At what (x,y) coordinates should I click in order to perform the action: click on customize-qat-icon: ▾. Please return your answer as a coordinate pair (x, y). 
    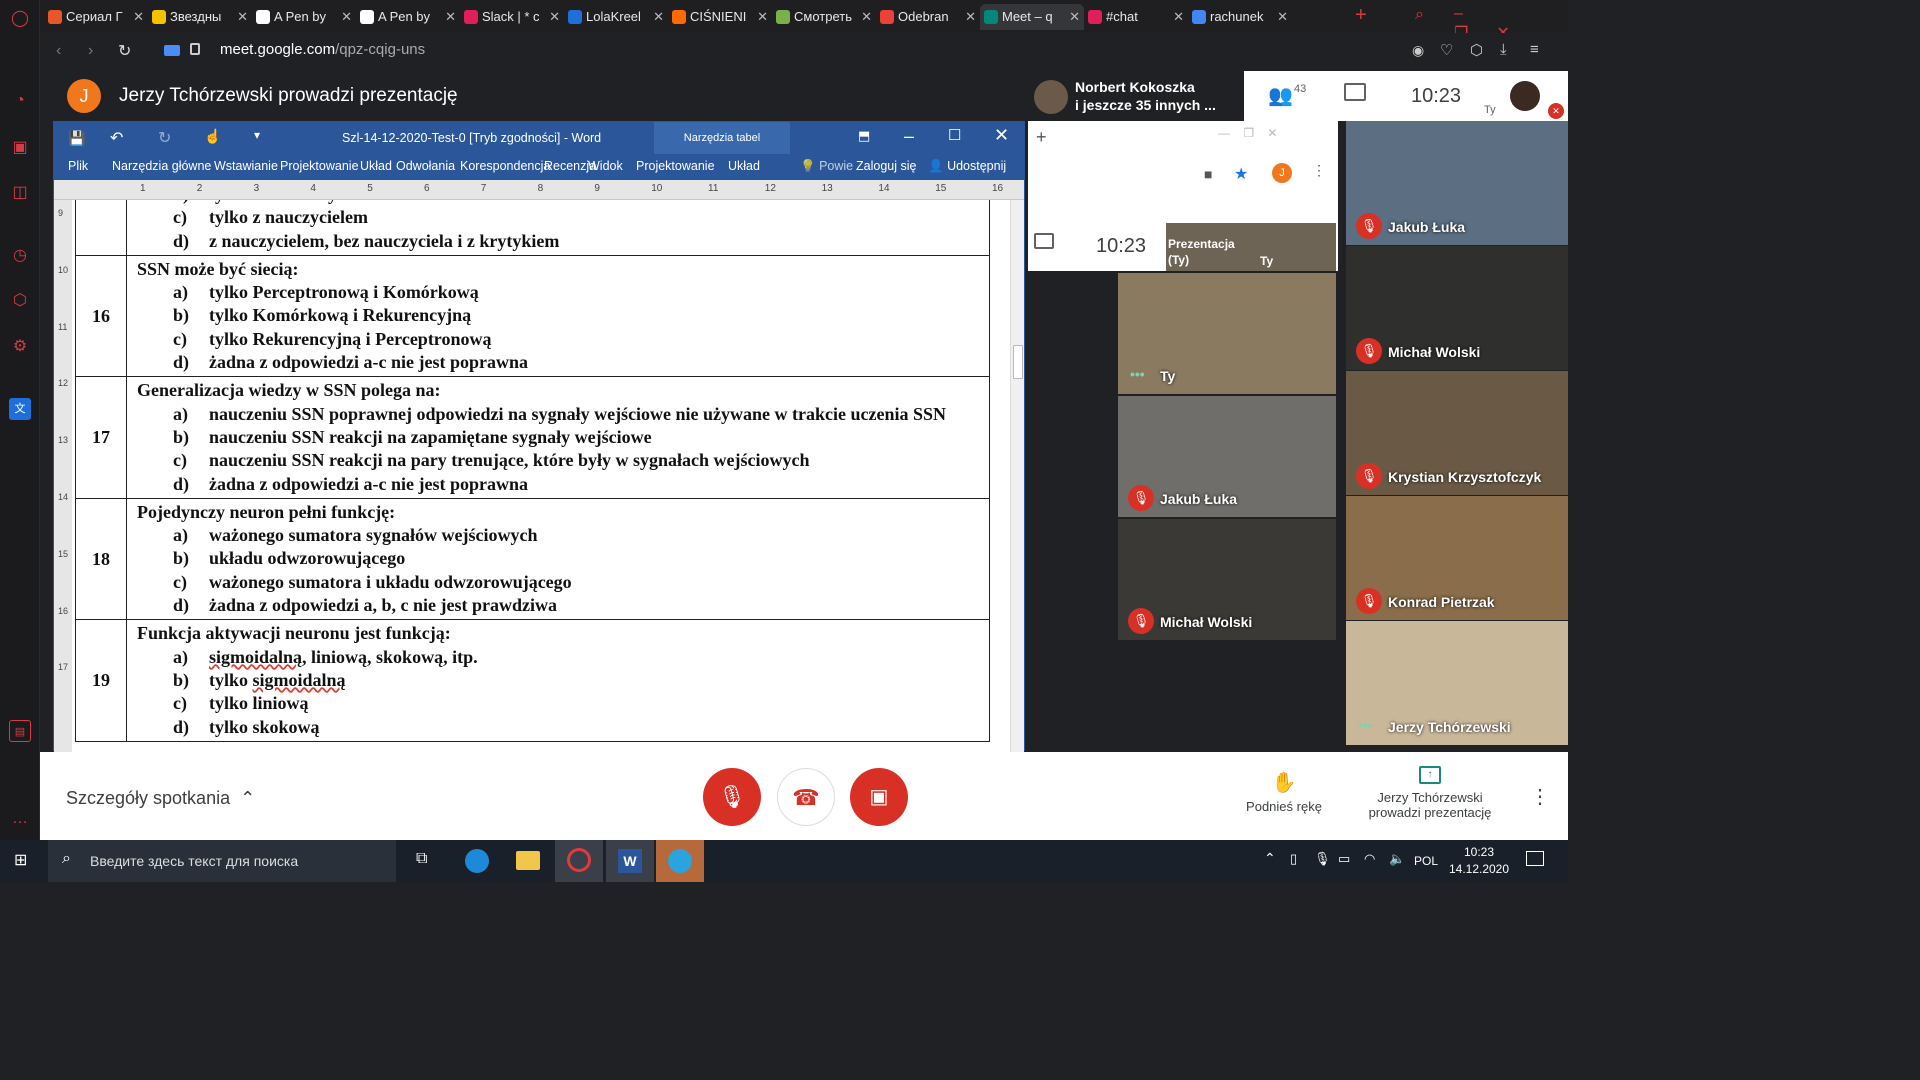
    Looking at the image, I should click on (257, 135).